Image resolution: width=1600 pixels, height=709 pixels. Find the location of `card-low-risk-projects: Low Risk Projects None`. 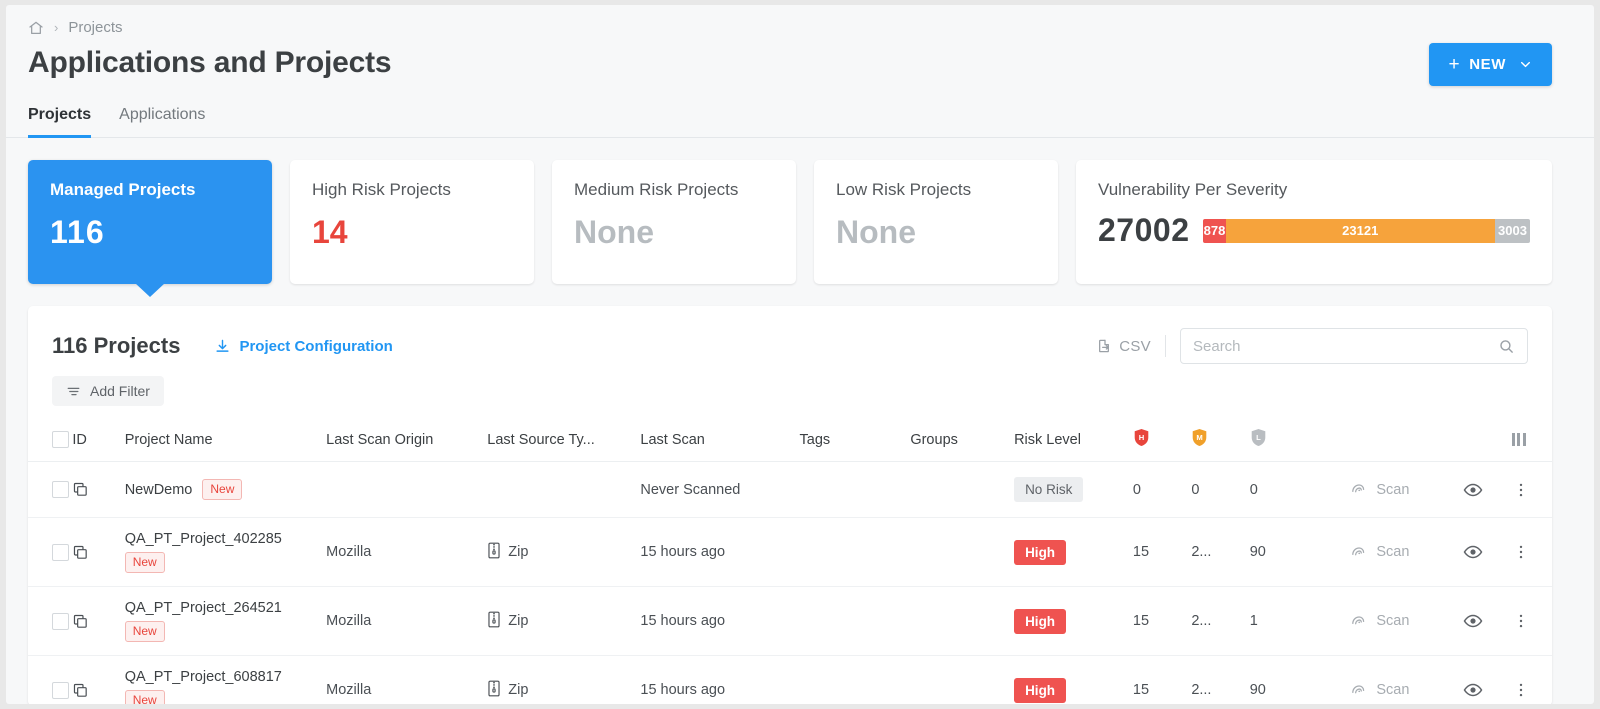

card-low-risk-projects: Low Risk Projects None is located at coordinates (936, 222).